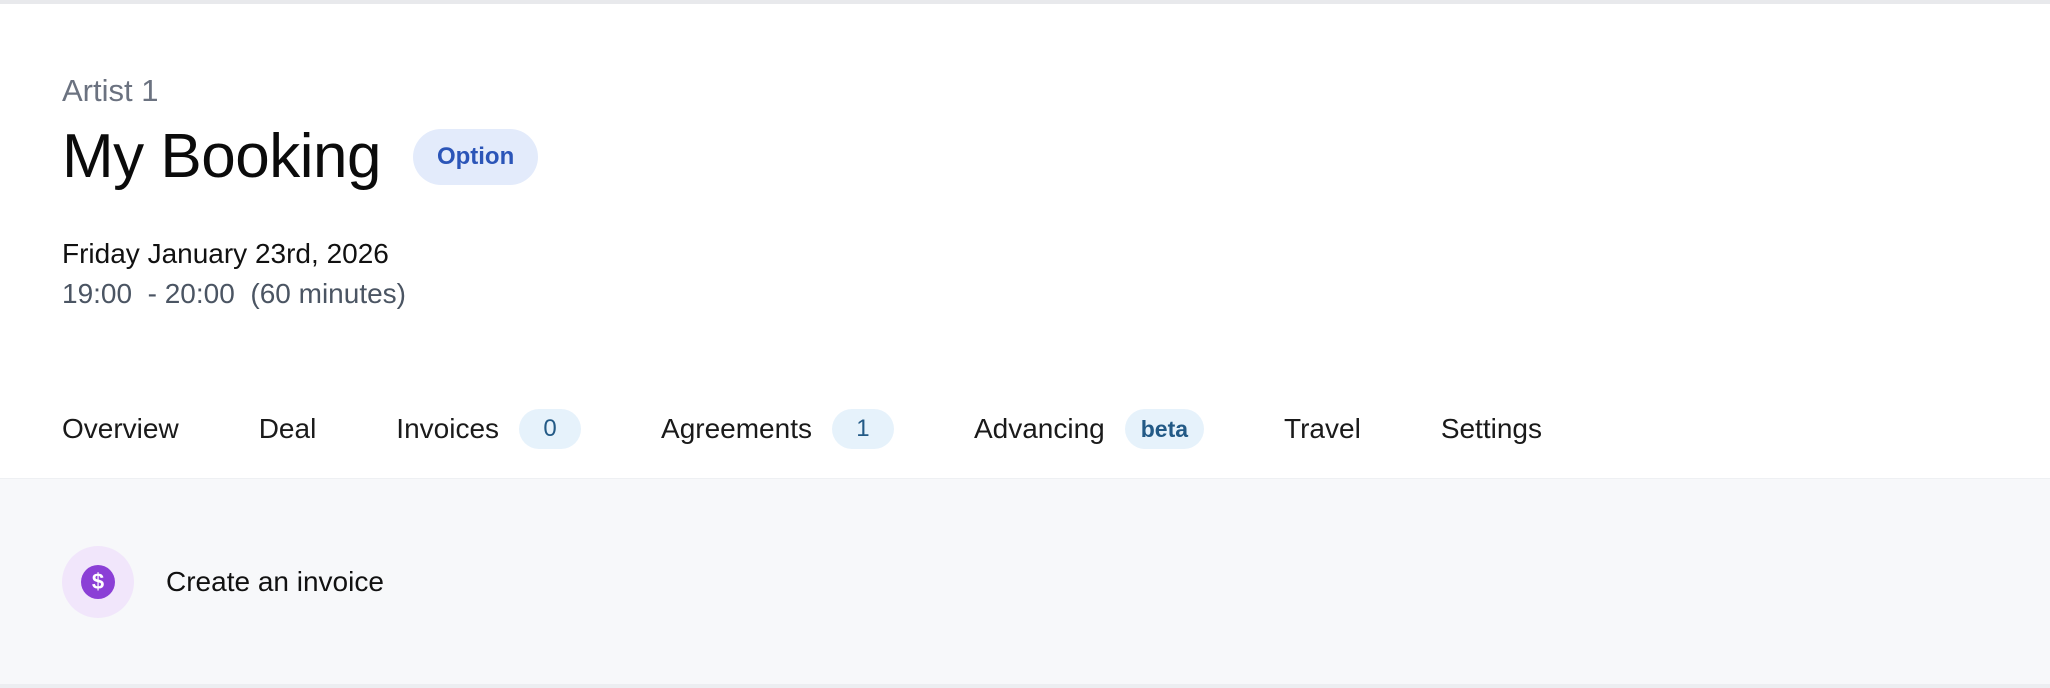 This screenshot has width=2050, height=688. Describe the element at coordinates (1164, 429) in the screenshot. I see `beta-badge: beta` at that location.